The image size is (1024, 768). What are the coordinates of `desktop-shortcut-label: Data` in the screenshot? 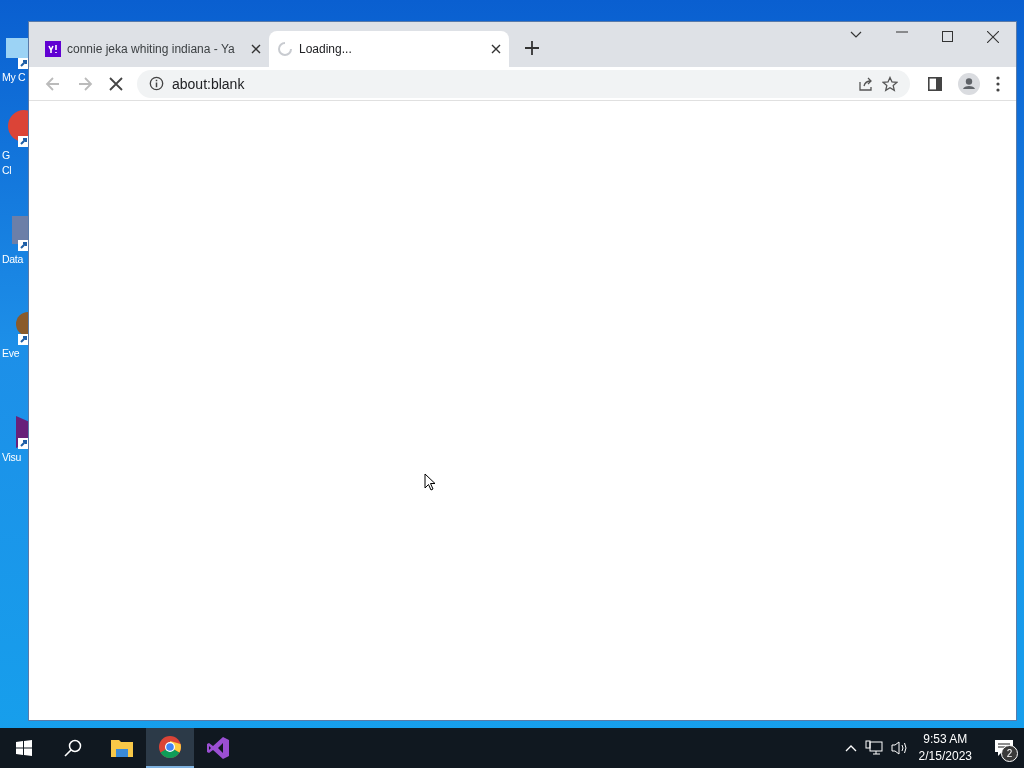 It's located at (12, 259).